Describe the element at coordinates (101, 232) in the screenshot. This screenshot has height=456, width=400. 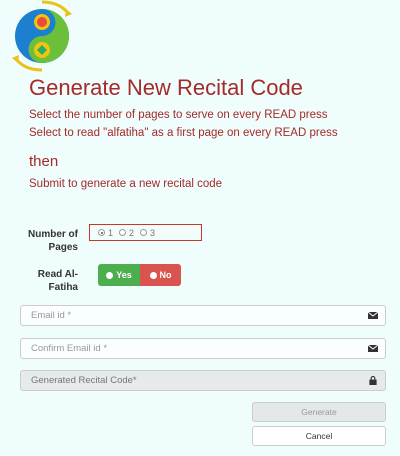
I see `radio-selected-icon` at that location.